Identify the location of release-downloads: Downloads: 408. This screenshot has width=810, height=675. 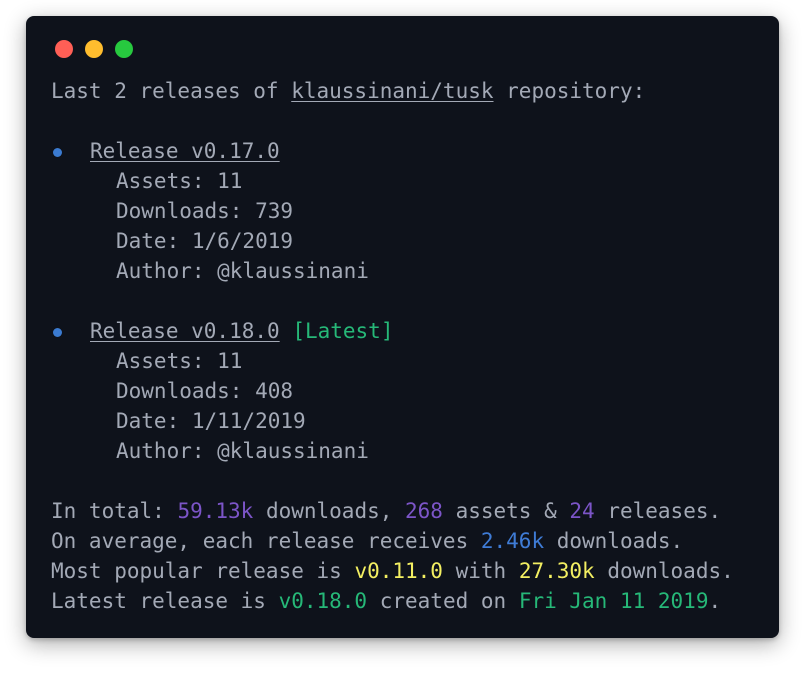
(205, 391).